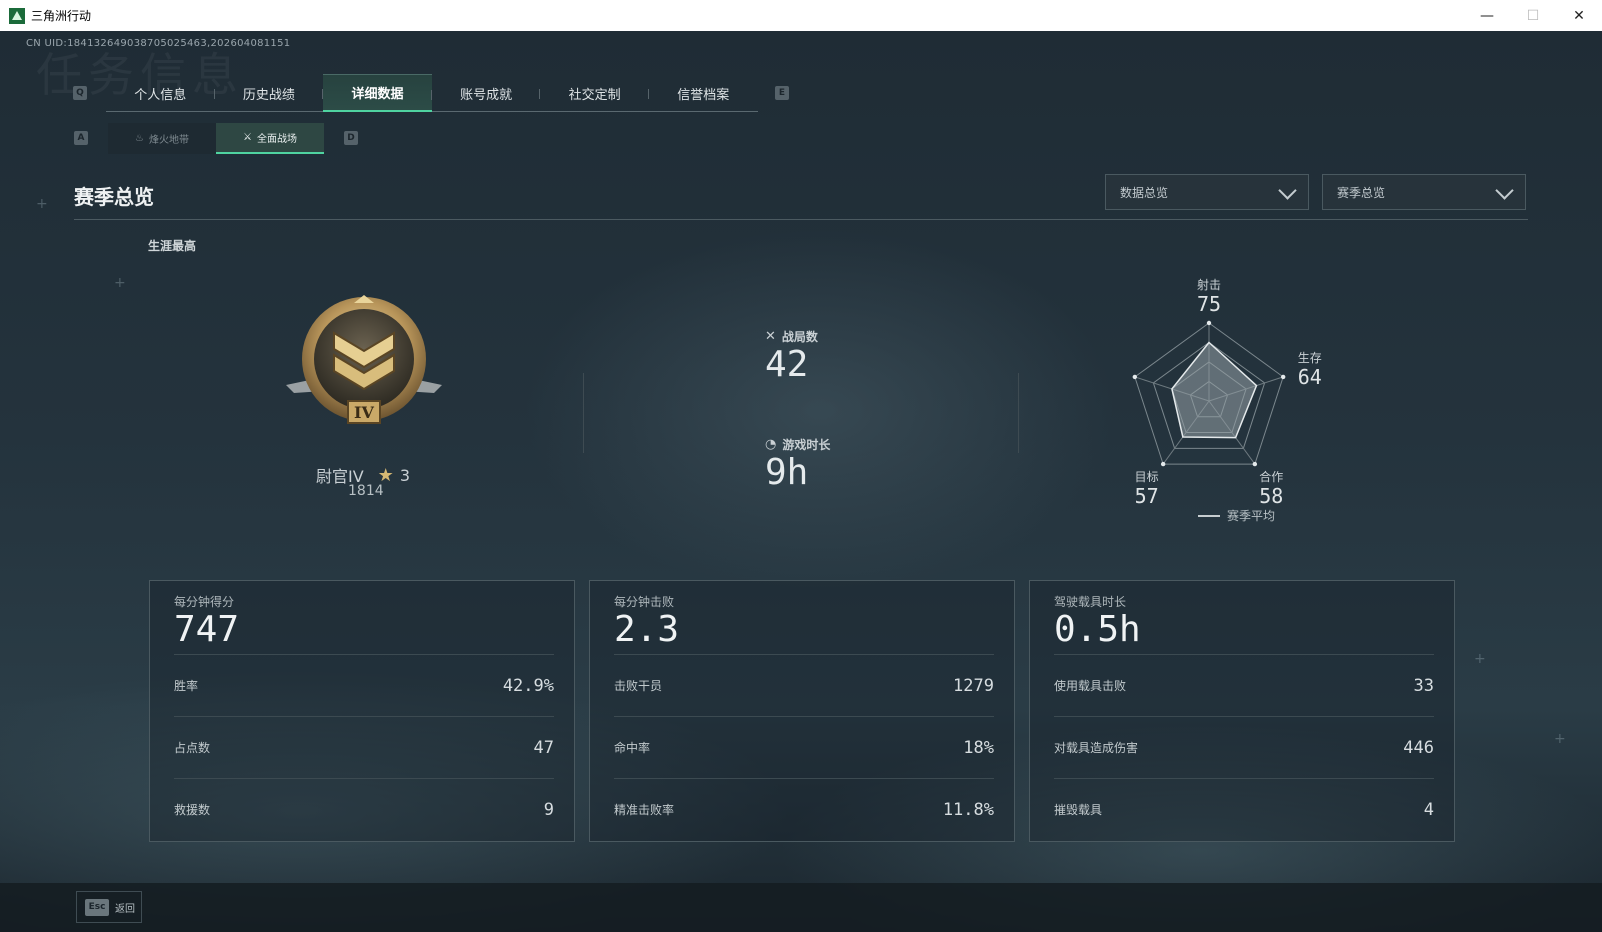 The image size is (1602, 932). What do you see at coordinates (276, 139) in the screenshot?
I see `subtab-label: 全面战场` at bounding box center [276, 139].